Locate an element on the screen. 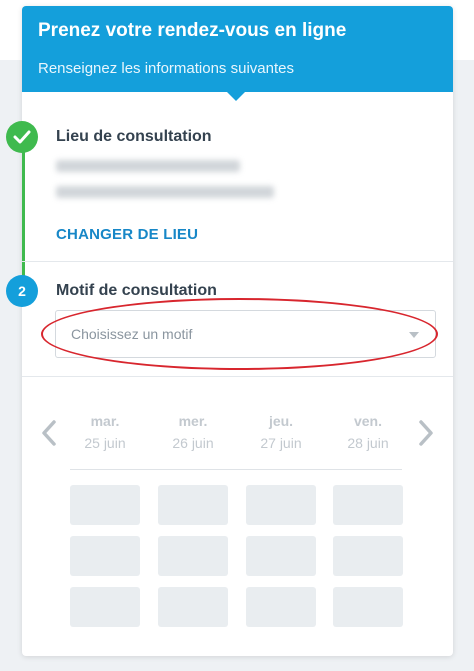 This screenshot has width=474, height=671. day-name: mer. is located at coordinates (193, 421).